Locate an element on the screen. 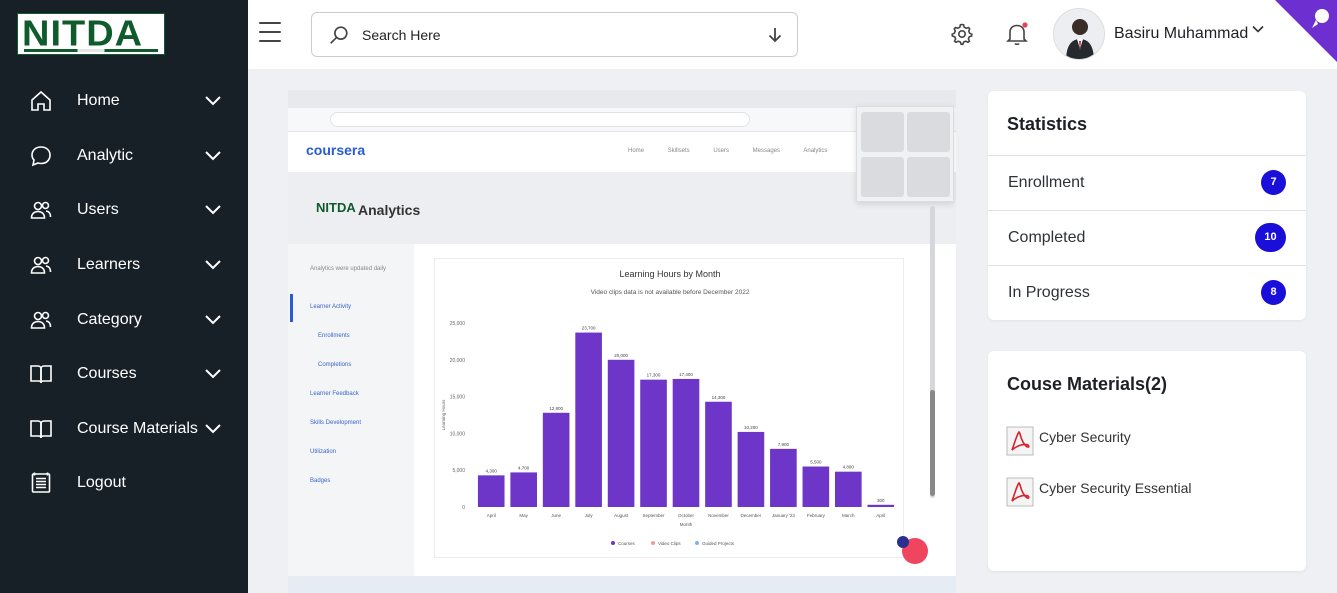  screenshot-scroll-thumb is located at coordinates (932, 443).